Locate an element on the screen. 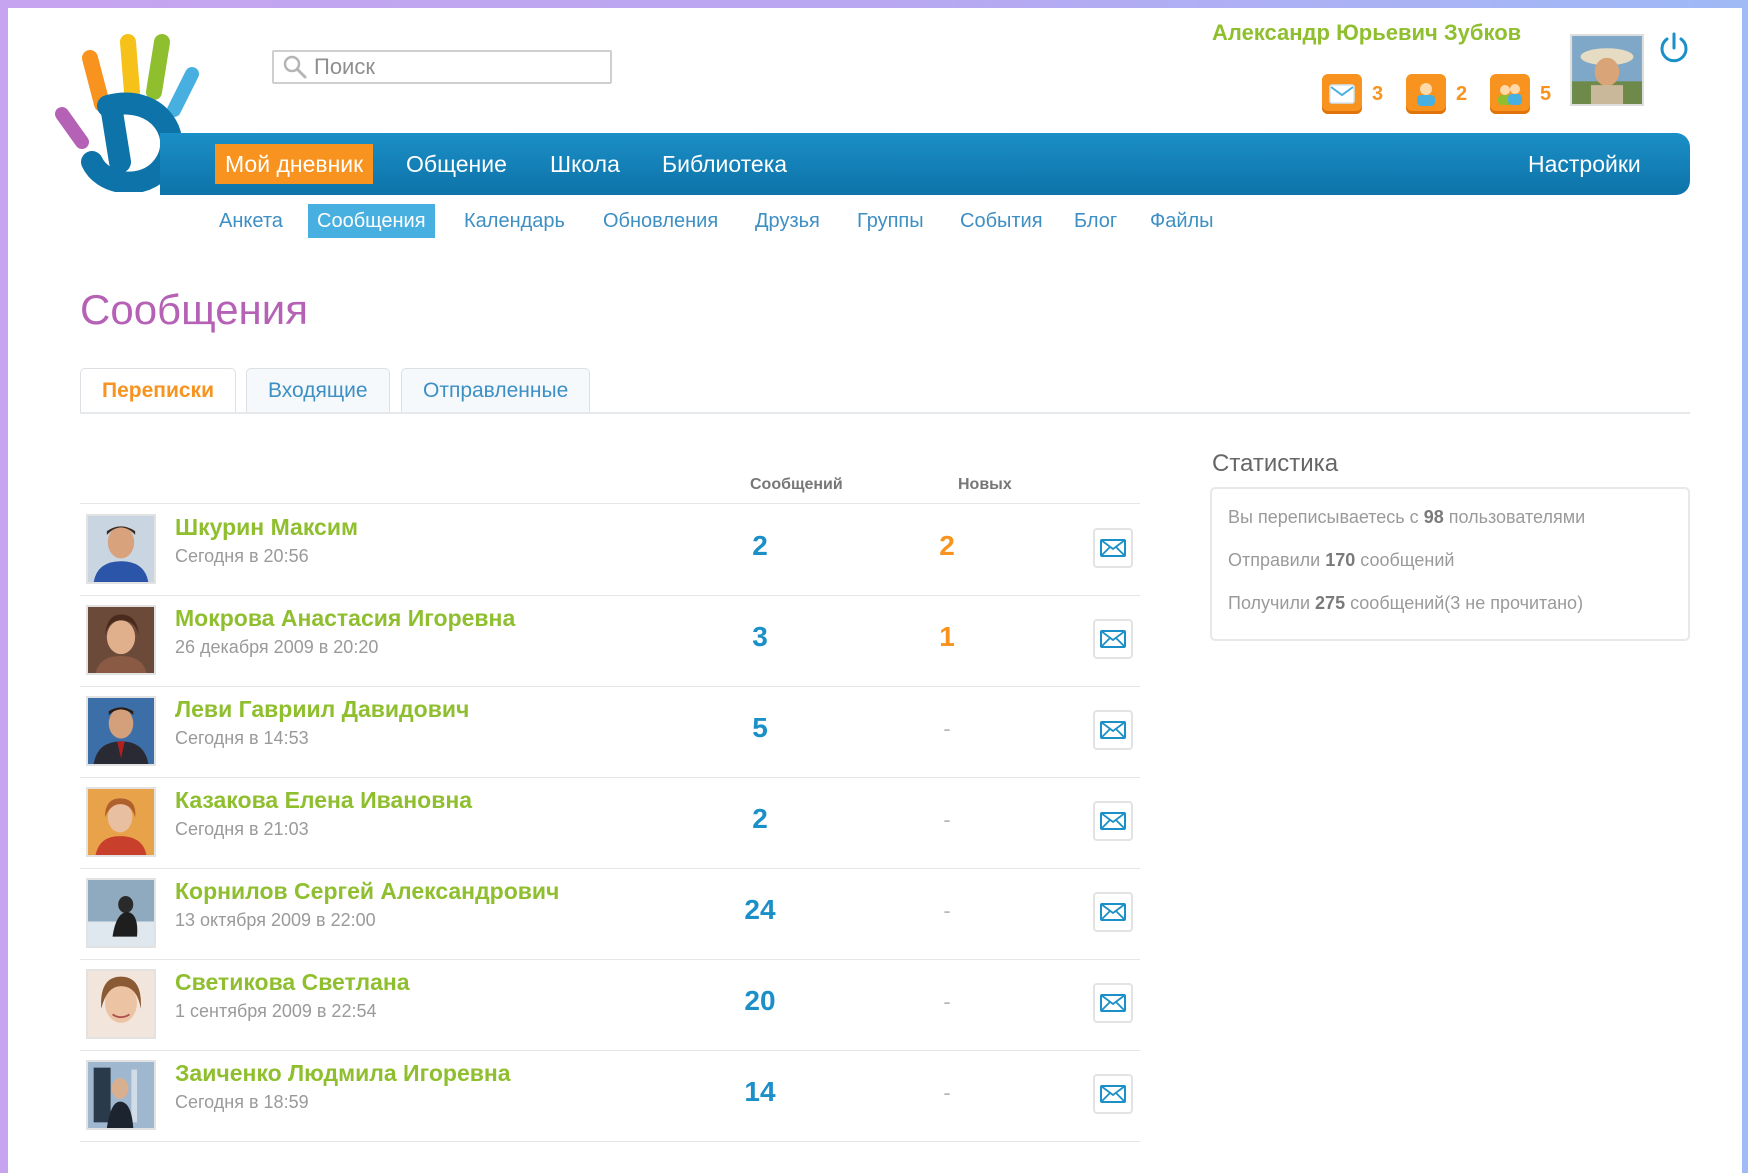  last-message-date: 26 декабря 2009 в 20:20 is located at coordinates (277, 647).